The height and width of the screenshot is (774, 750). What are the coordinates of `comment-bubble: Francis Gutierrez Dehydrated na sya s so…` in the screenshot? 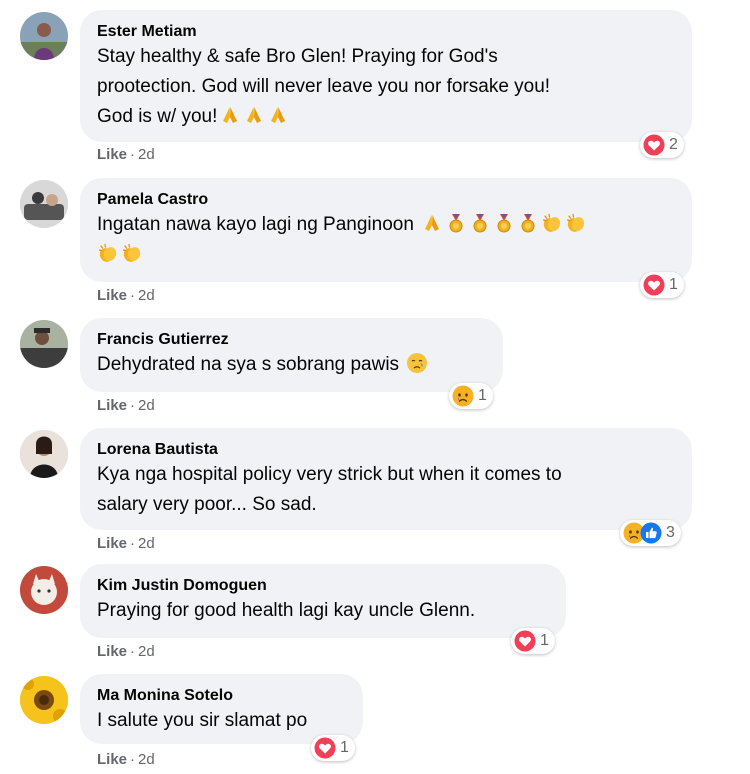 It's located at (291, 355).